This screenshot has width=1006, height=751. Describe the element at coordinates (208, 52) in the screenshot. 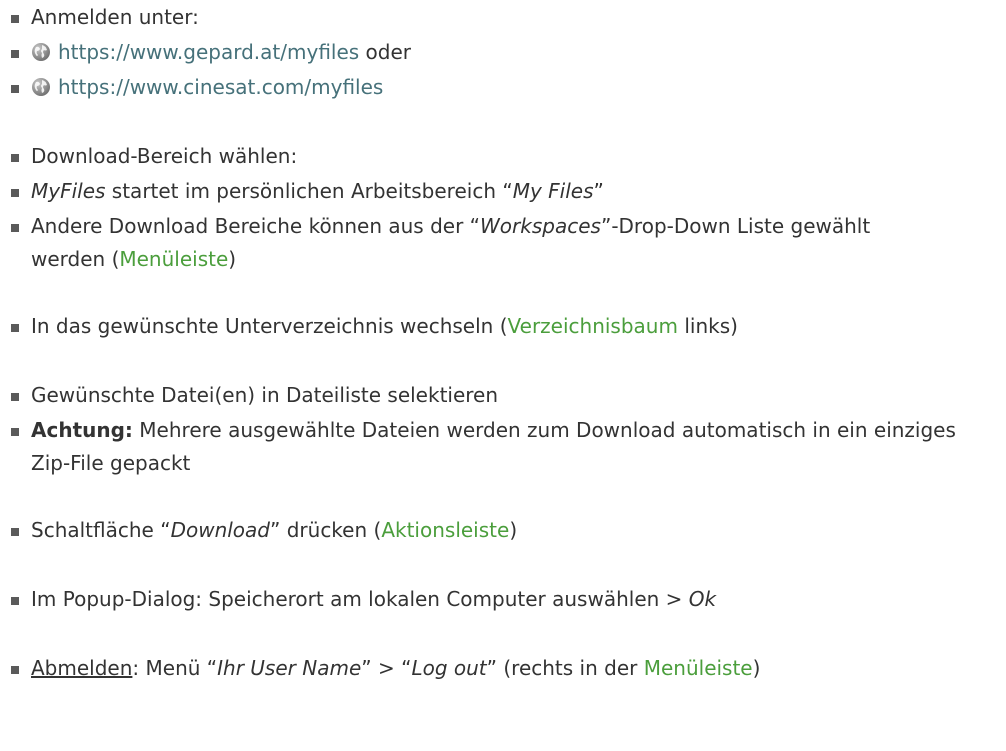

I see `link-gepard: https://www.gepard.at/myfiles` at that location.